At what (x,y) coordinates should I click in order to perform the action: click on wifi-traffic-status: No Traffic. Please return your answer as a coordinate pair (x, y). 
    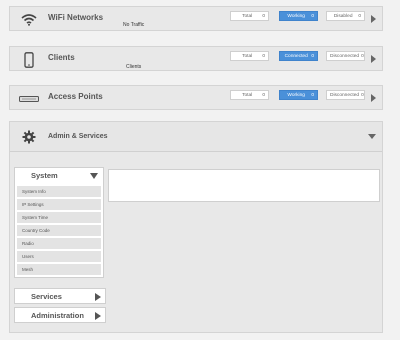
    Looking at the image, I should click on (134, 25).